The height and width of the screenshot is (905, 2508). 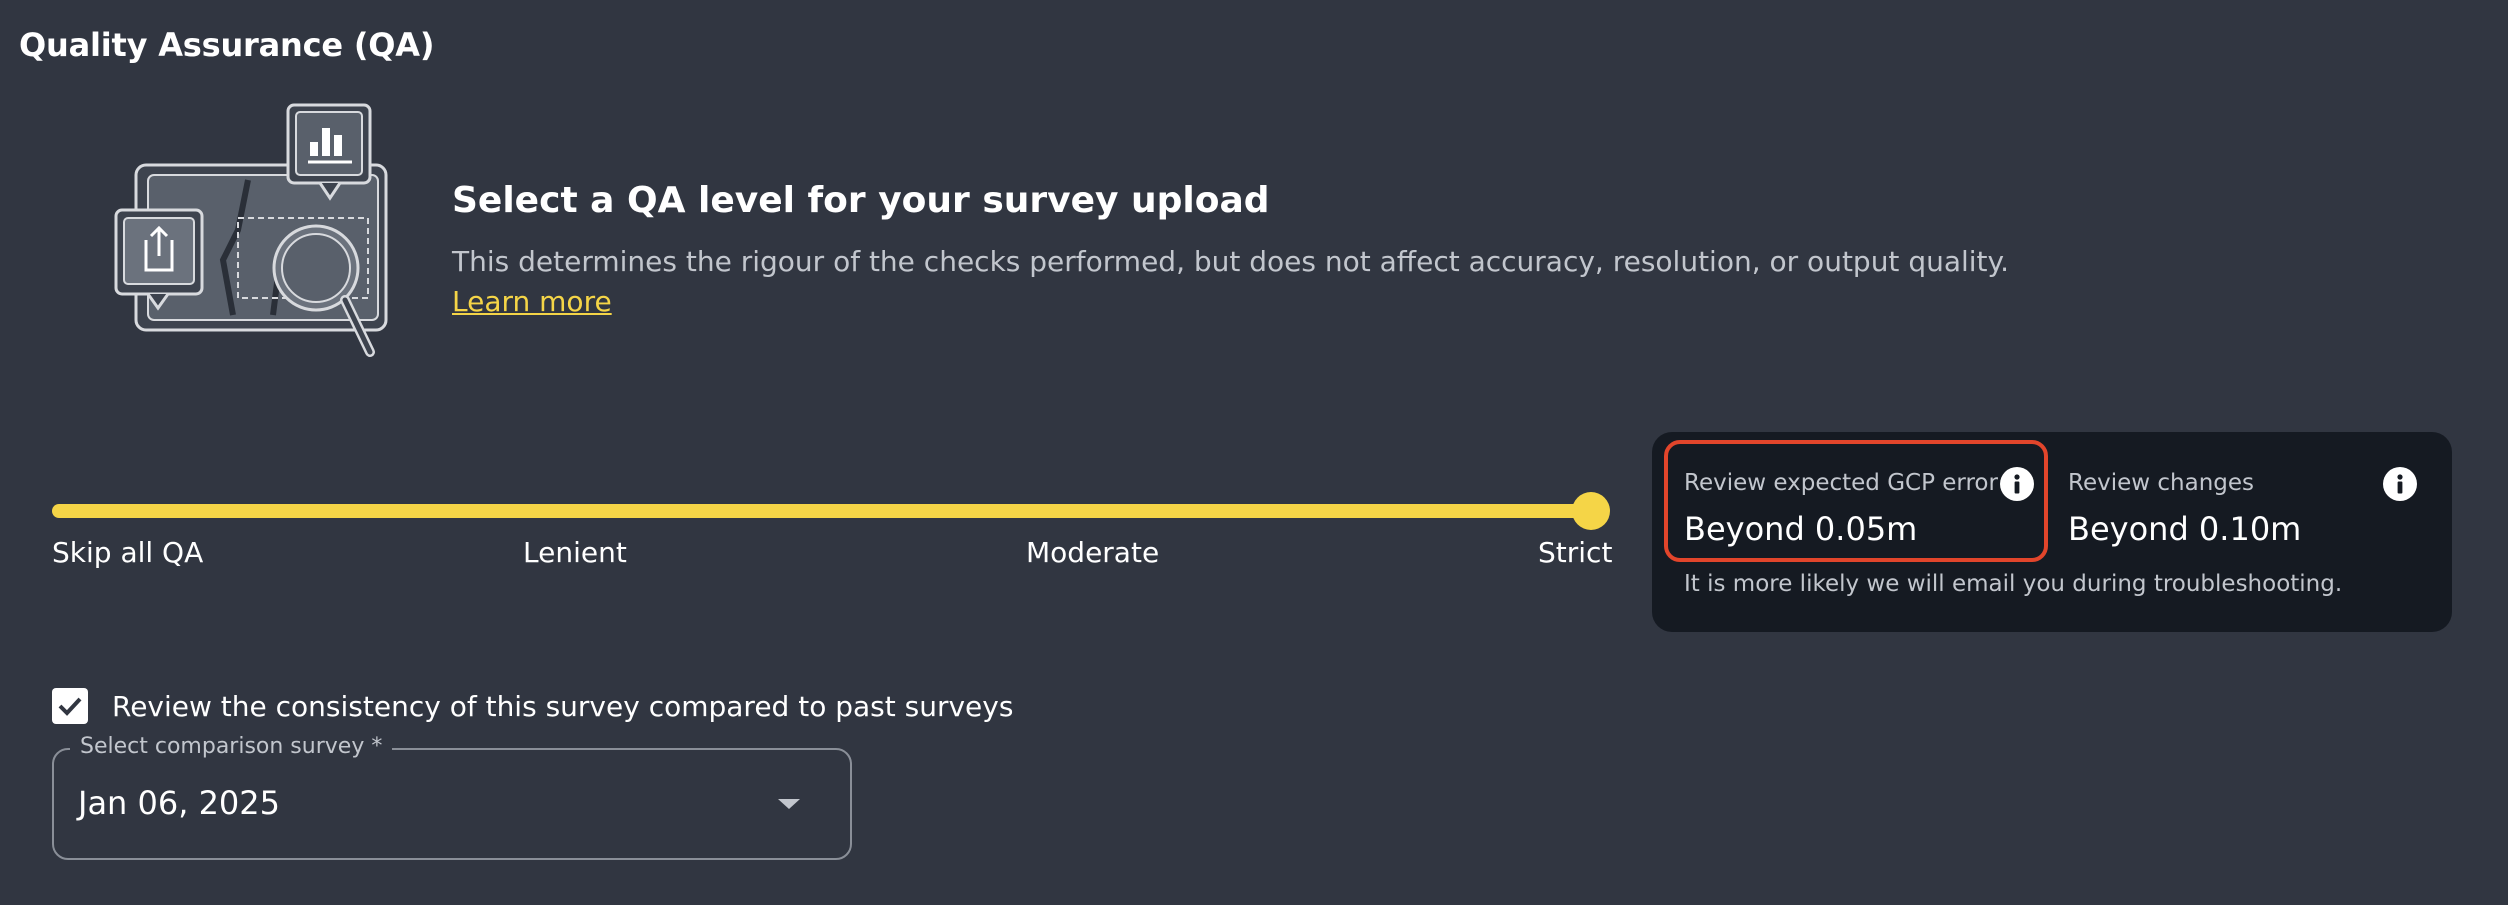 What do you see at coordinates (532, 301) in the screenshot?
I see `learn-more-link: Learn more` at bounding box center [532, 301].